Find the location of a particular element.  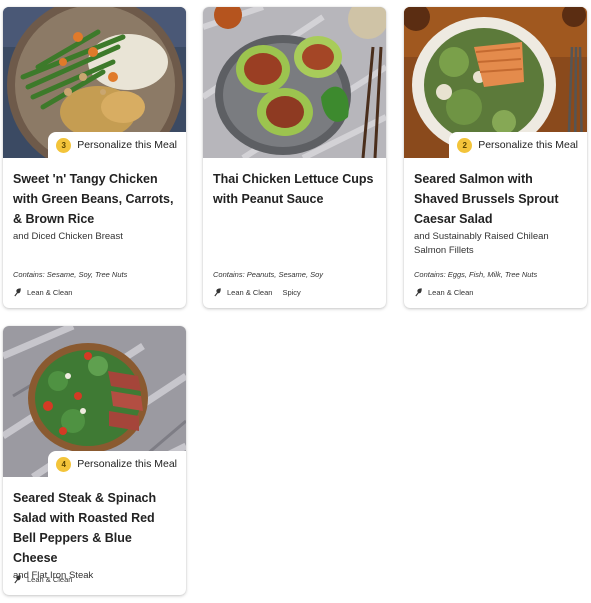

allergen-info: Contains: Peanuts, Sesame, Soy is located at coordinates (268, 274).